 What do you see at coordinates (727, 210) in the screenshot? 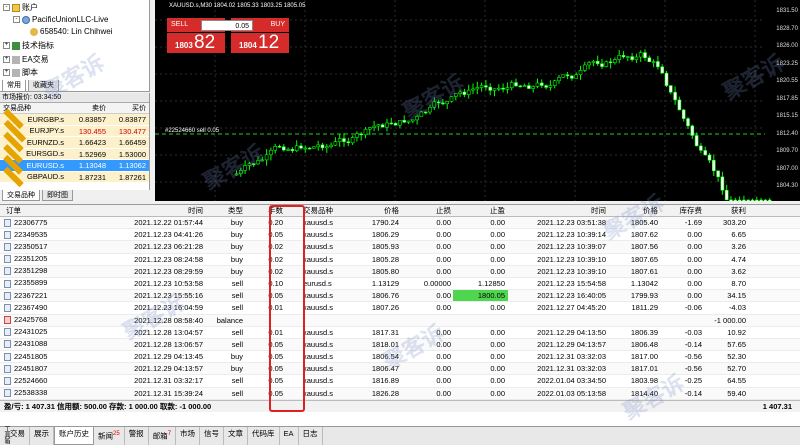
I see `column-header: 获利` at bounding box center [727, 210].